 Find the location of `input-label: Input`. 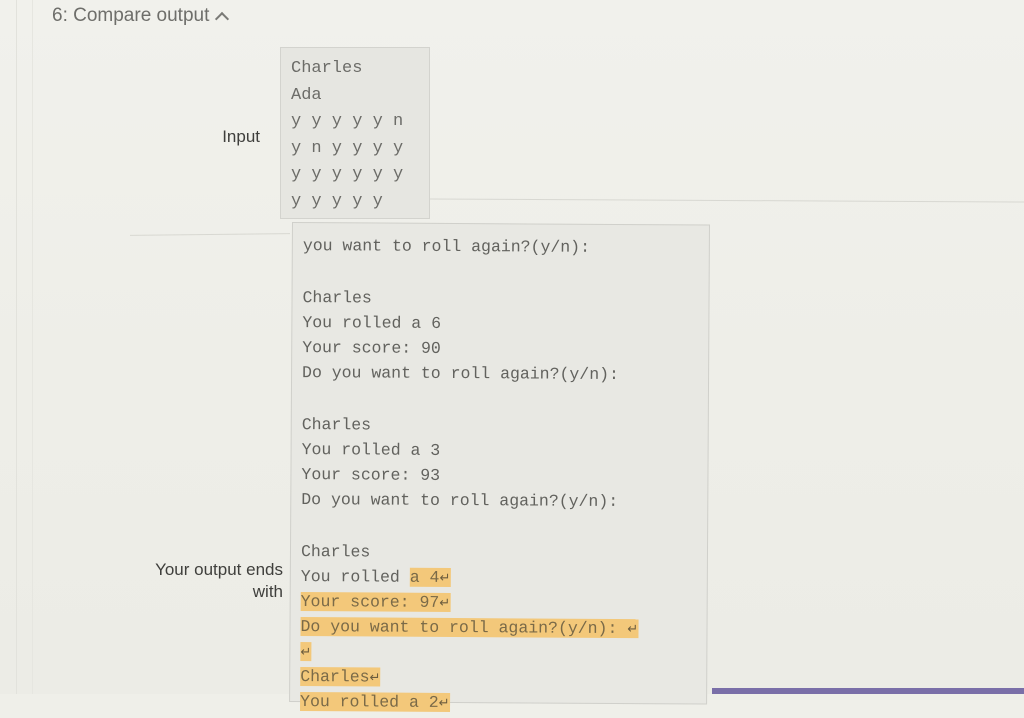

input-label: Input is located at coordinates (241, 136).